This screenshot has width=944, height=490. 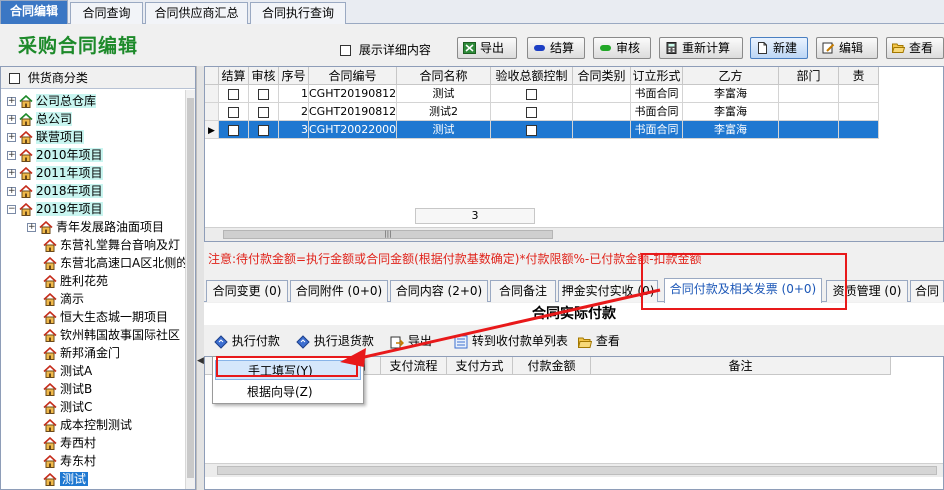 I want to click on tree-scrollbar, so click(x=190, y=289).